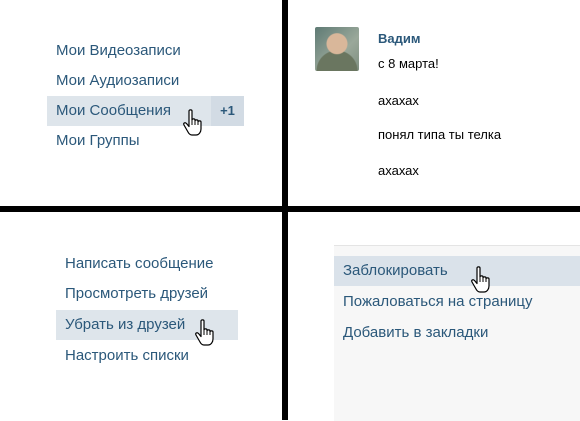  I want to click on sidebar-item-groups: Мои Группы, so click(98, 141).